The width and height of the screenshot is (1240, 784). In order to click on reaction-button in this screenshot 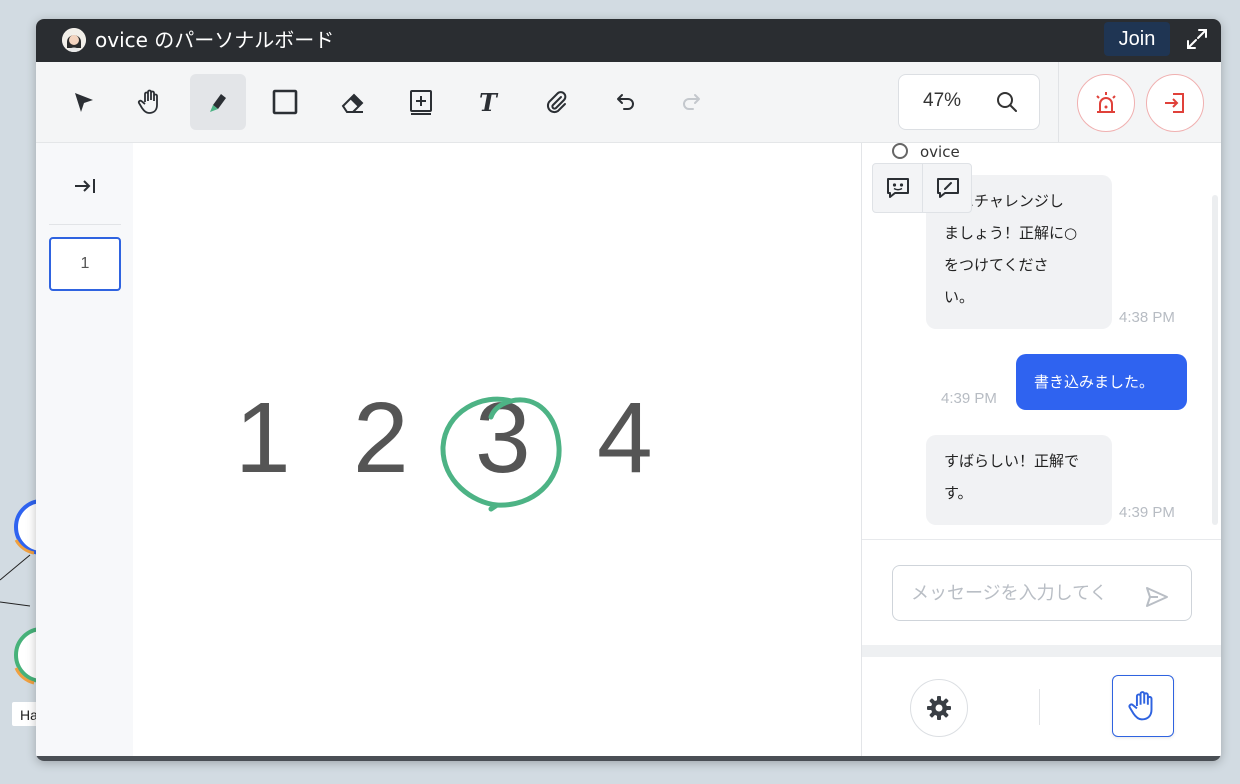, I will do `click(897, 188)`.